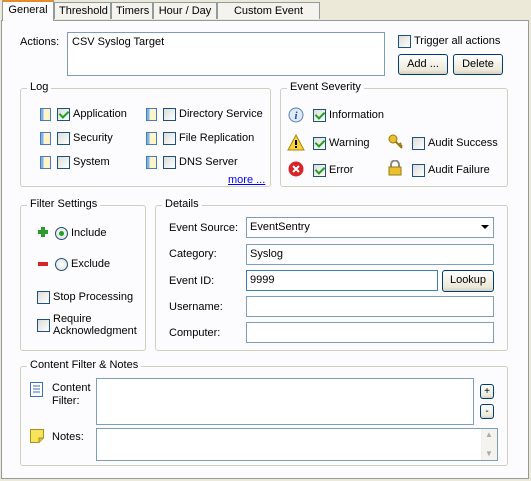 This screenshot has width=531, height=481. Describe the element at coordinates (395, 168) in the screenshot. I see `lock-icon` at that location.